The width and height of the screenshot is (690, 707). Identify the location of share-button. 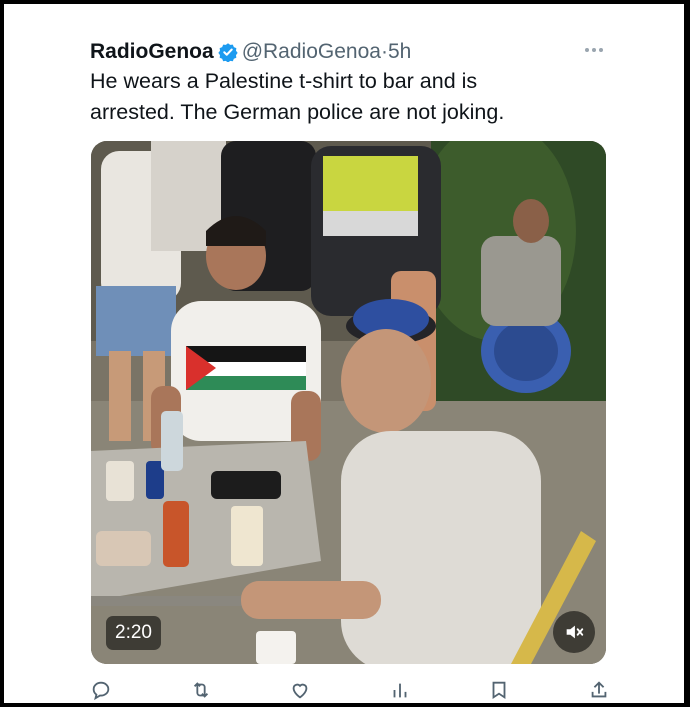
(599, 690).